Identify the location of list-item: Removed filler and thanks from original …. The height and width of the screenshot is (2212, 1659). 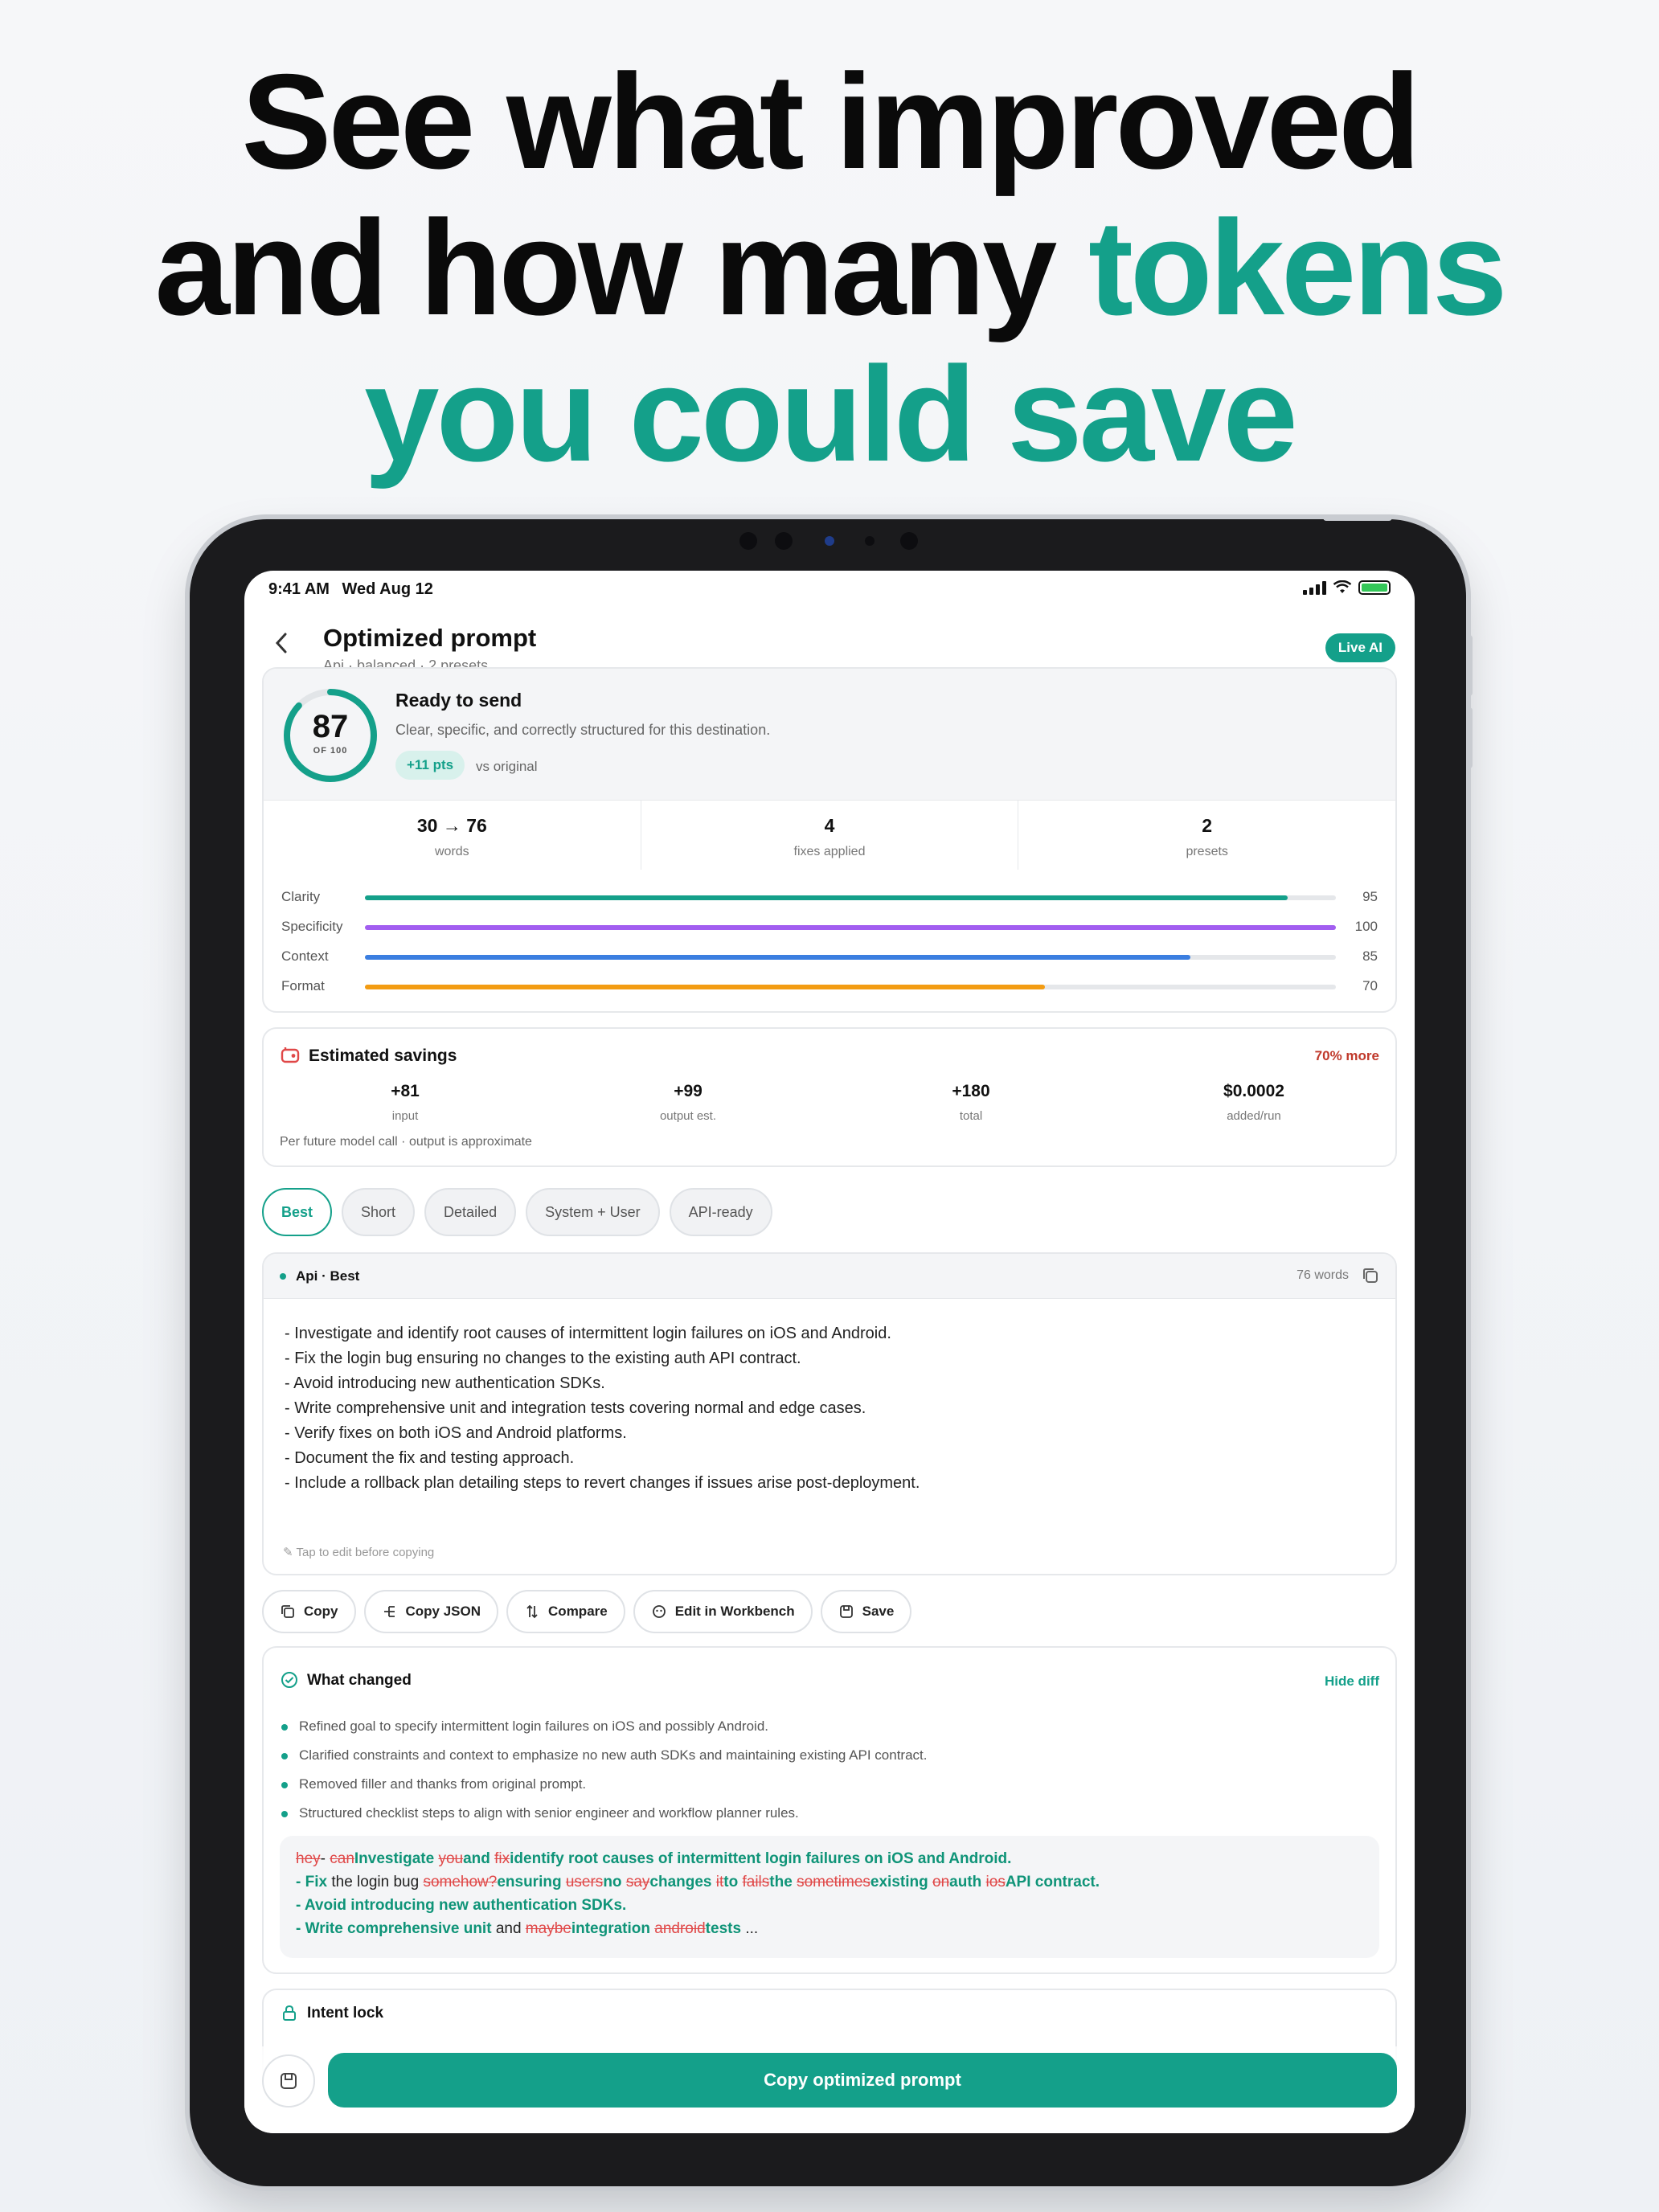
(829, 1785).